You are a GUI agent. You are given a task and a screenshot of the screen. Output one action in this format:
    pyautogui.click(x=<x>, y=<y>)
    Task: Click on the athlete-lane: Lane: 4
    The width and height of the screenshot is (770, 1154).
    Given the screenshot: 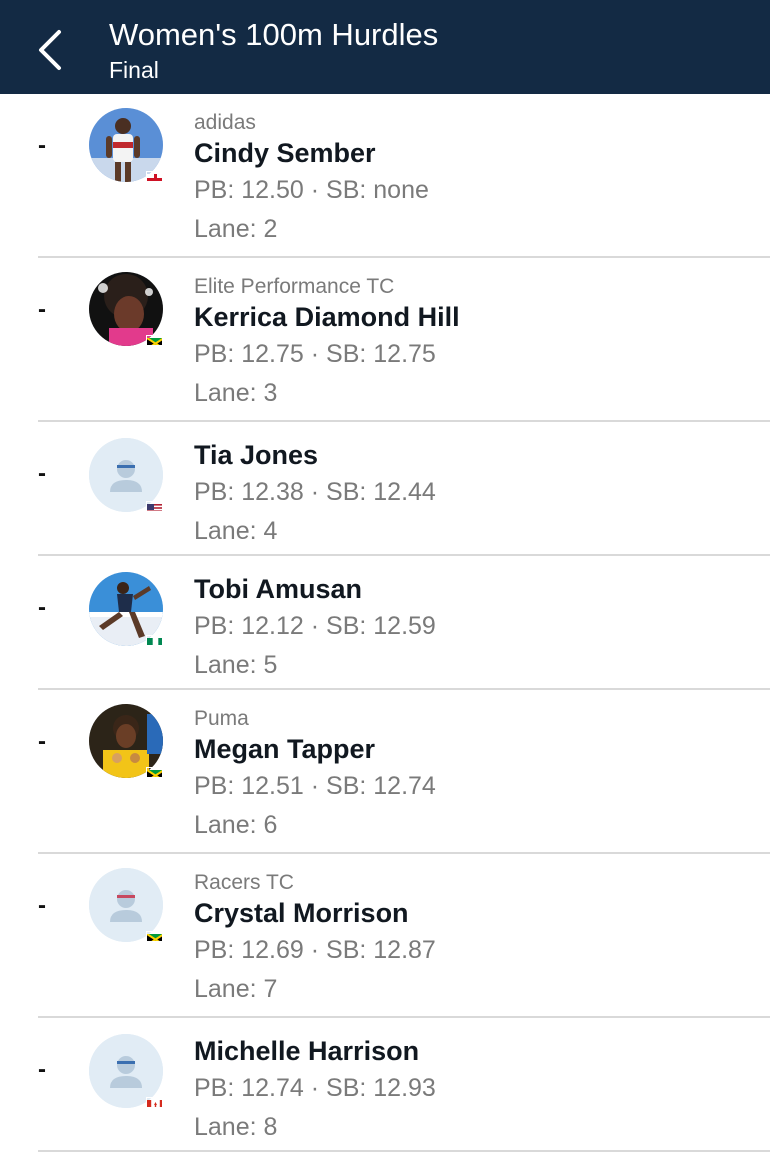 What is the action you would take?
    pyautogui.click(x=236, y=531)
    